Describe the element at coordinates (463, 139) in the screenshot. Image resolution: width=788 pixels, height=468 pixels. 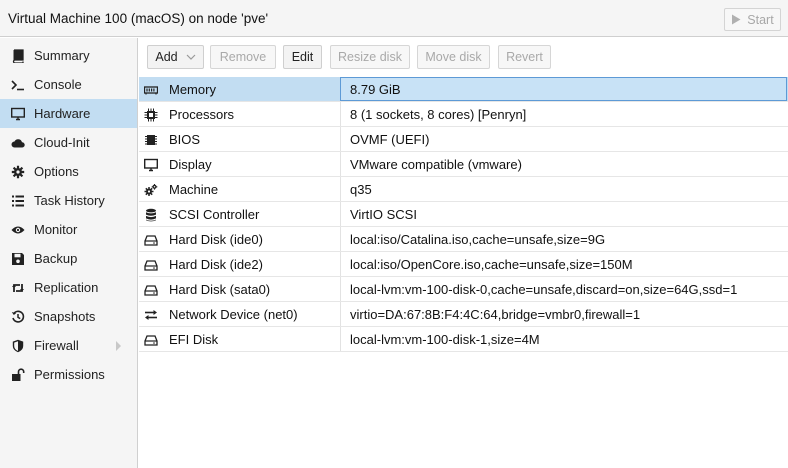
I see `table-row: BIOS OVMF (UEFI)` at that location.